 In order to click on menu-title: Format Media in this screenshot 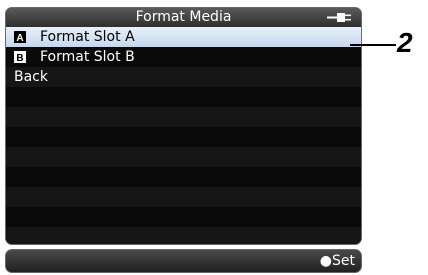, I will do `click(183, 17)`.